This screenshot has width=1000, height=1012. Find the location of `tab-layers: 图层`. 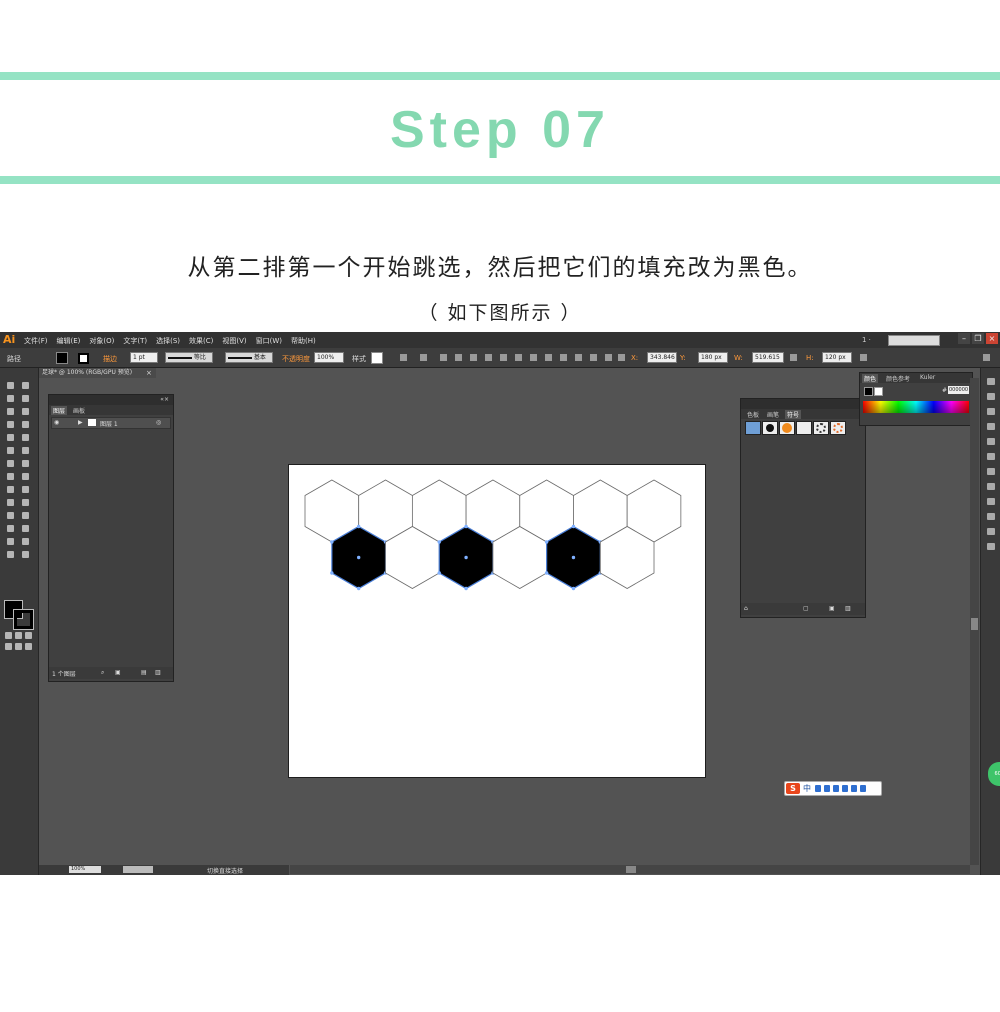

tab-layers: 图层 is located at coordinates (59, 410).